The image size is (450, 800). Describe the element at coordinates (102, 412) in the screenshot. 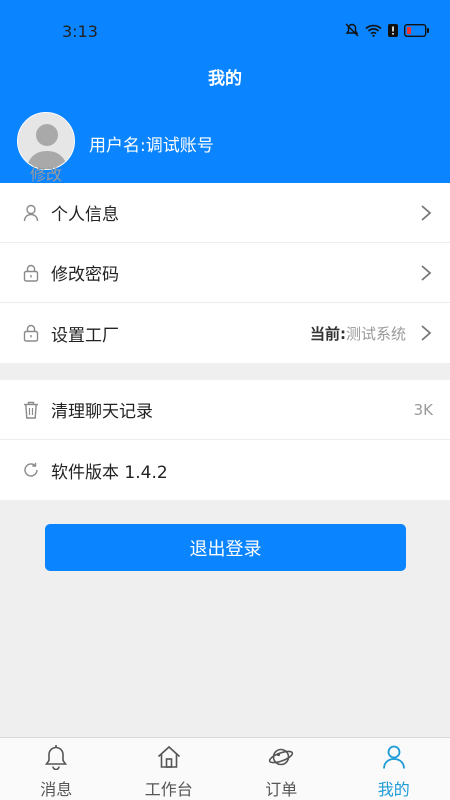

I see `menu-item-label: 清理聊天记录` at that location.